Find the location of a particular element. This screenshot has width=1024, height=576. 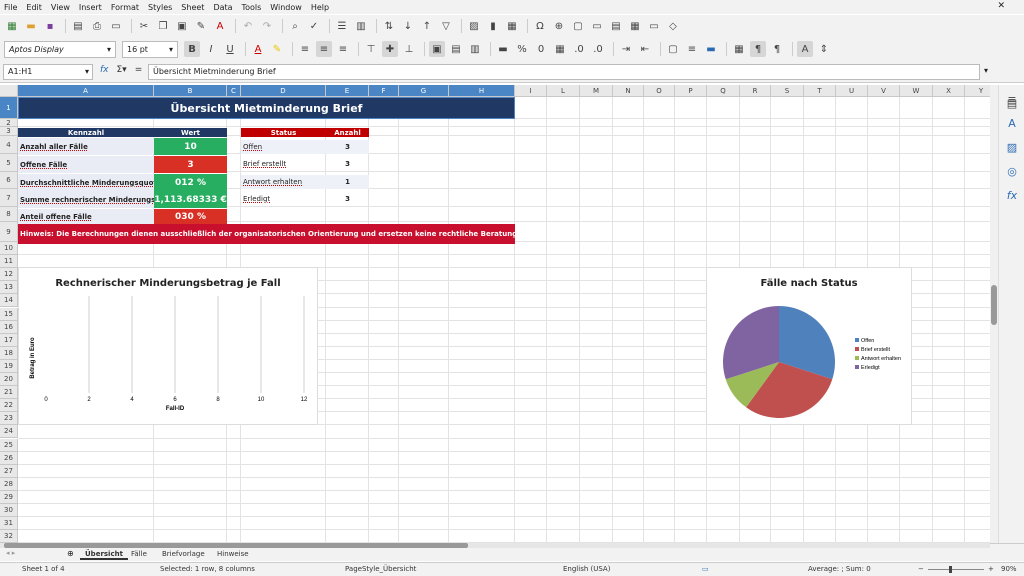

kpi-value: 3 is located at coordinates (190, 164).